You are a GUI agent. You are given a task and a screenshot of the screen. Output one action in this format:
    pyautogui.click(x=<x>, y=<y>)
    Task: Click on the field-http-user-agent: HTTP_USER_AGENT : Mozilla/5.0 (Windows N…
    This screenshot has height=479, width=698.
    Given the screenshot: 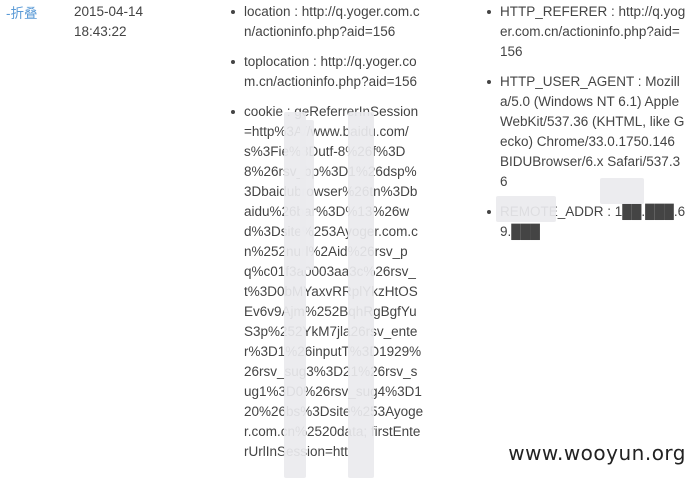 What is the action you would take?
    pyautogui.click(x=586, y=132)
    